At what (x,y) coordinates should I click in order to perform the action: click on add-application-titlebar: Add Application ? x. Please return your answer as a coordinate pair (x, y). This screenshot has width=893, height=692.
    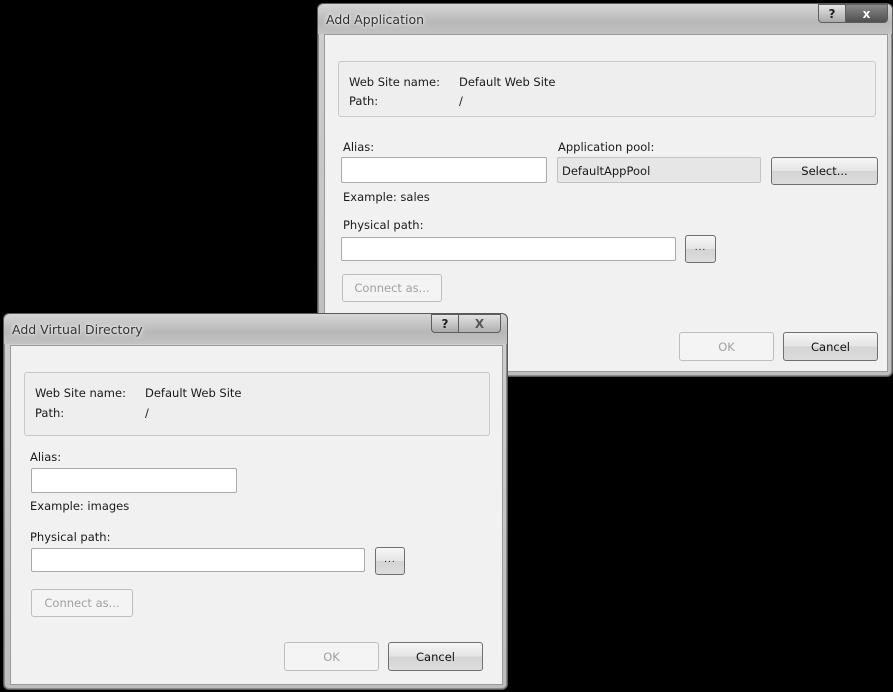
    Looking at the image, I should click on (605, 19).